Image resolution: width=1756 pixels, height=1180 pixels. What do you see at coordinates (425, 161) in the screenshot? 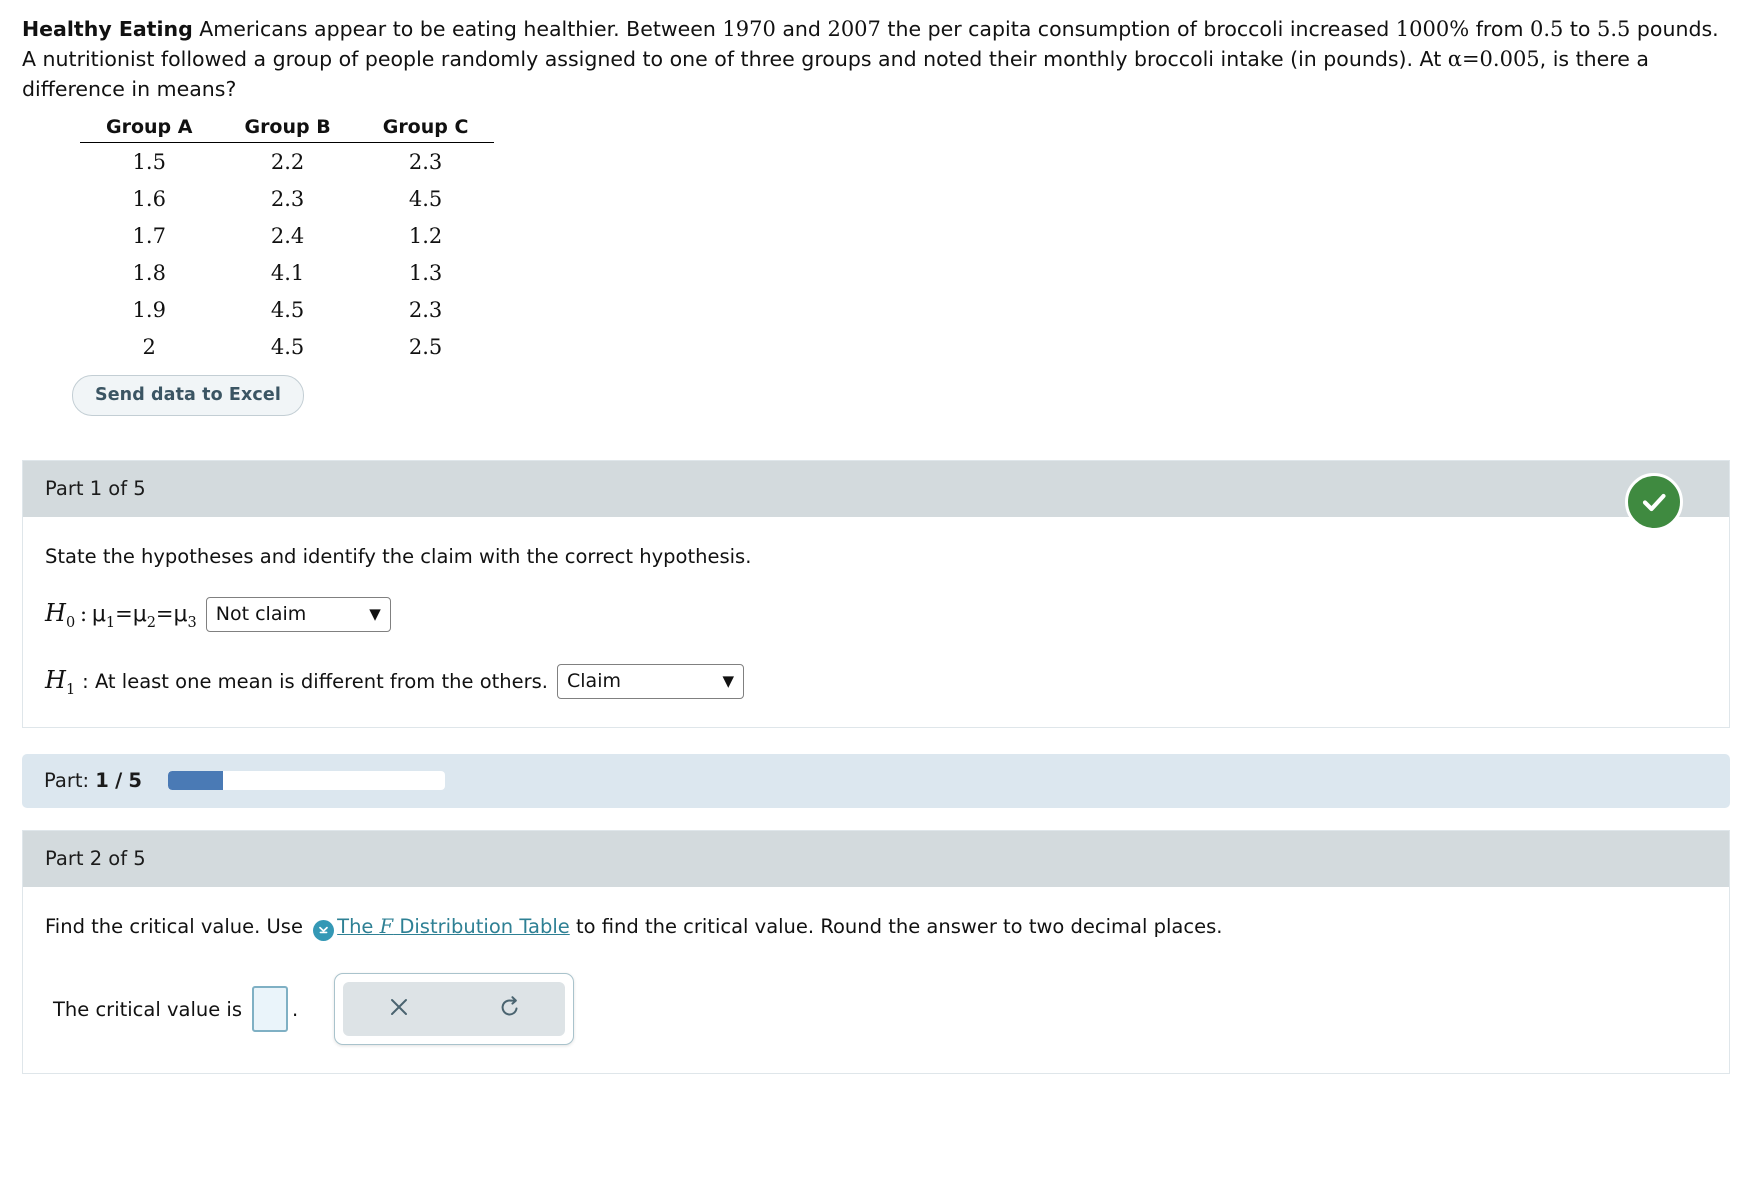
I see `cell-c1: 2.3` at bounding box center [425, 161].